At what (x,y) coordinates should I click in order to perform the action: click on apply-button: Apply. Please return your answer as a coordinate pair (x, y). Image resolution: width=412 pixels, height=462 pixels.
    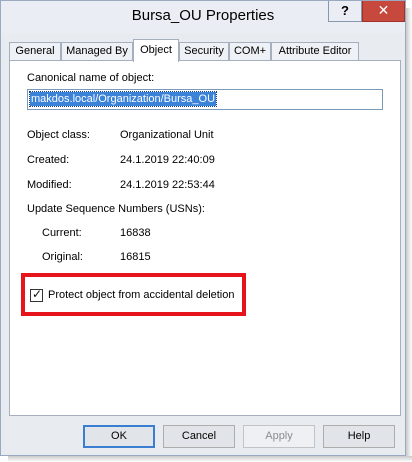
    Looking at the image, I should click on (279, 436).